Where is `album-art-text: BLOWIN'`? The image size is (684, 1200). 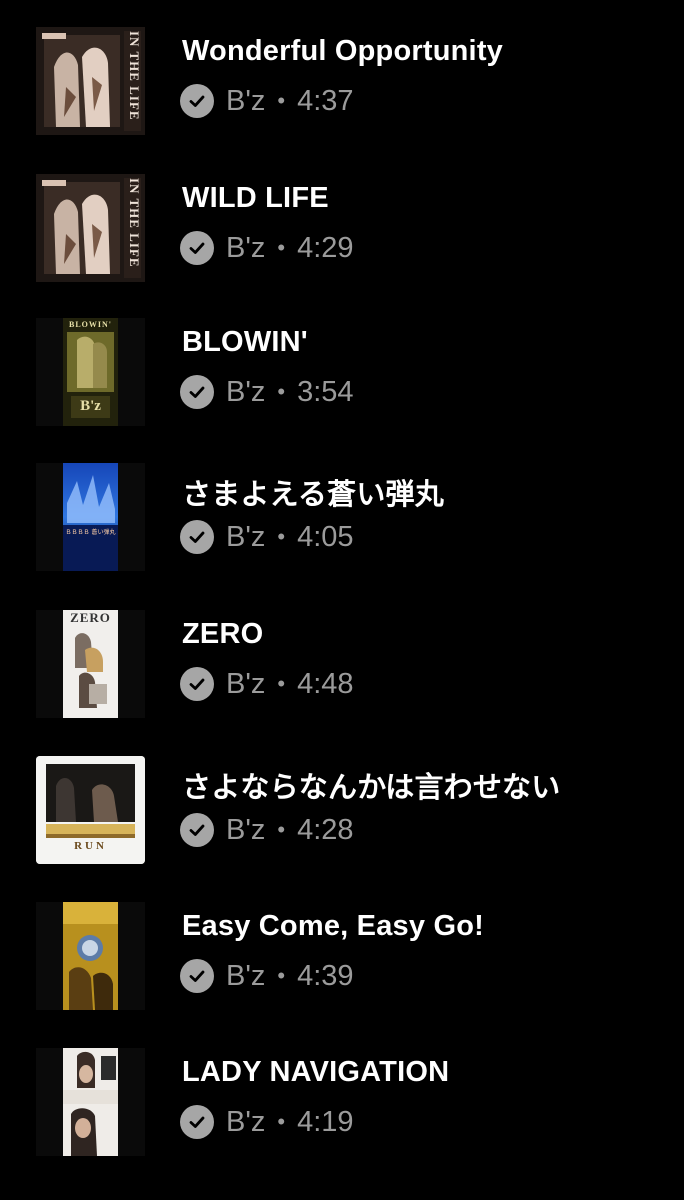
album-art-text: BLOWIN' is located at coordinates (90, 324).